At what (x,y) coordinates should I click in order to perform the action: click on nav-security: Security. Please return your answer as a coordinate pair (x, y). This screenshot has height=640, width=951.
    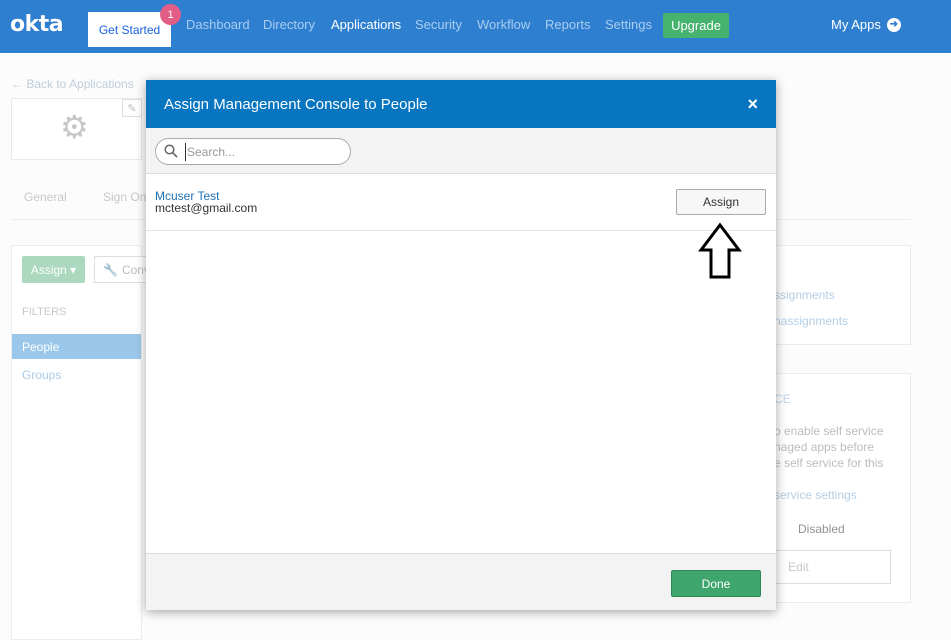
    Looking at the image, I should click on (438, 24).